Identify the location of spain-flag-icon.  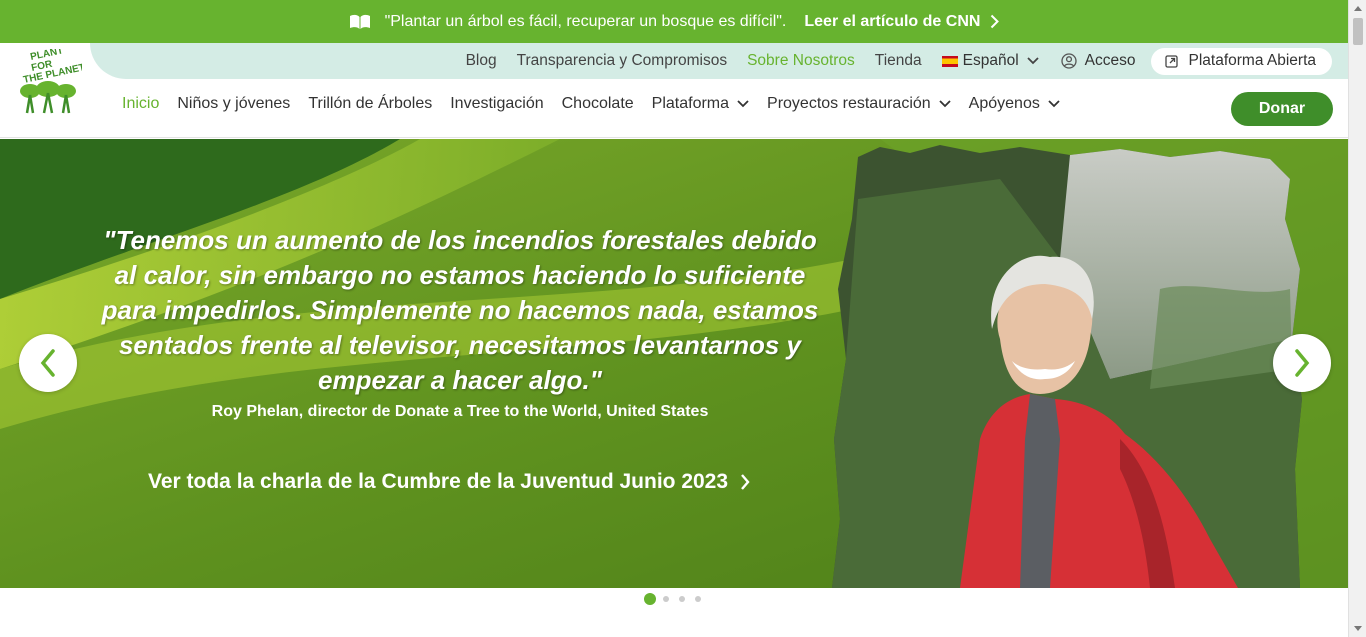
(949, 61).